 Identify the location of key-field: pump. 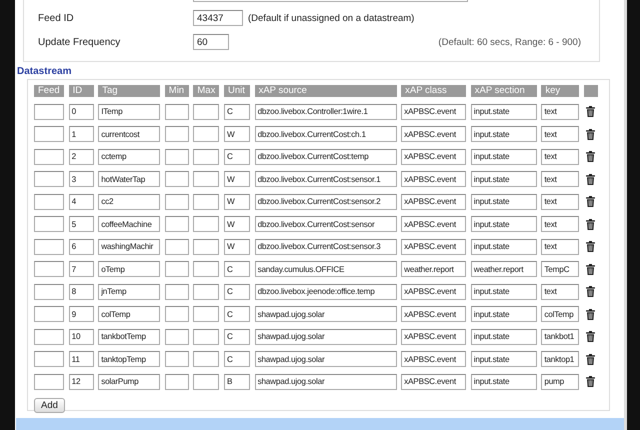
(560, 382).